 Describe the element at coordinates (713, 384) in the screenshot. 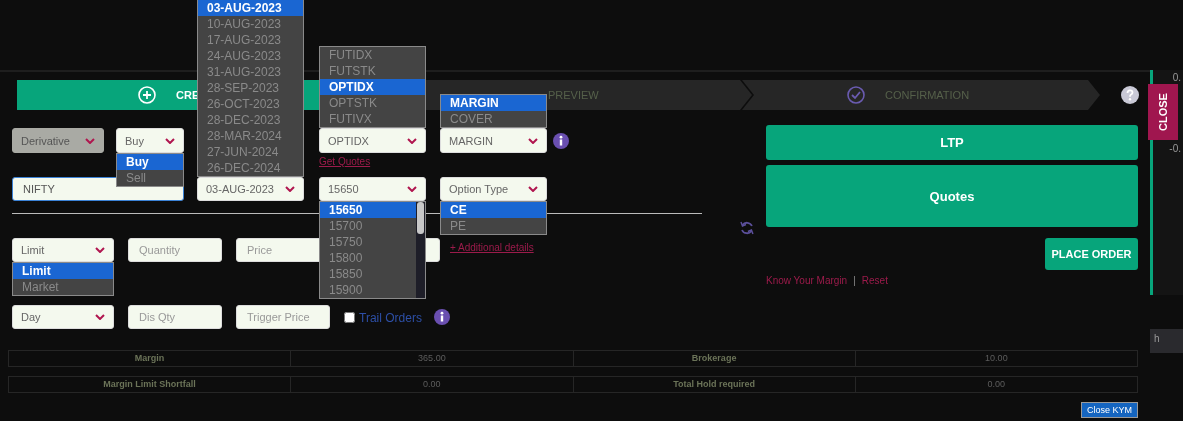

I see `summary-label: Total Hold required` at that location.